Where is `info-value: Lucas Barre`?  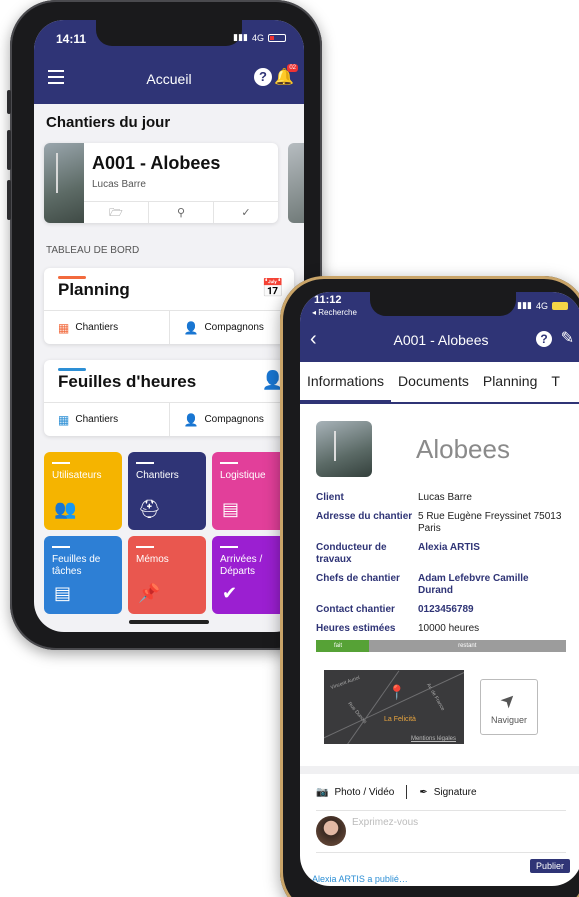 info-value: Lucas Barre is located at coordinates (445, 497).